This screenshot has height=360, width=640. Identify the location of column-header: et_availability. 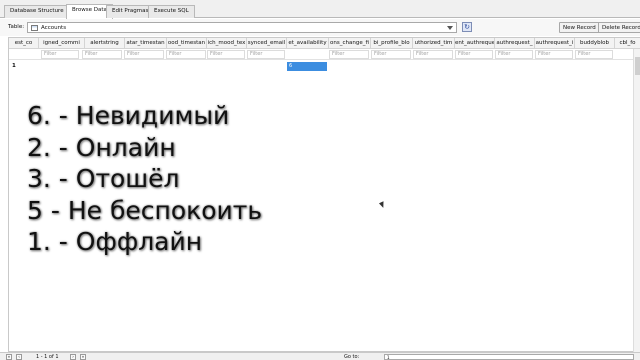
(308, 43).